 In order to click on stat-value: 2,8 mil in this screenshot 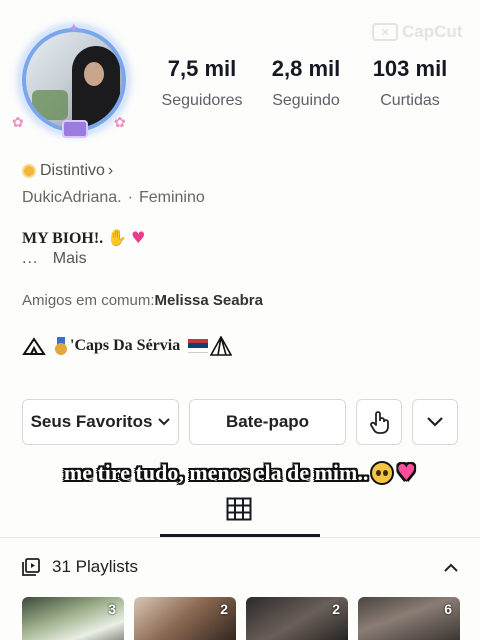, I will do `click(306, 68)`.